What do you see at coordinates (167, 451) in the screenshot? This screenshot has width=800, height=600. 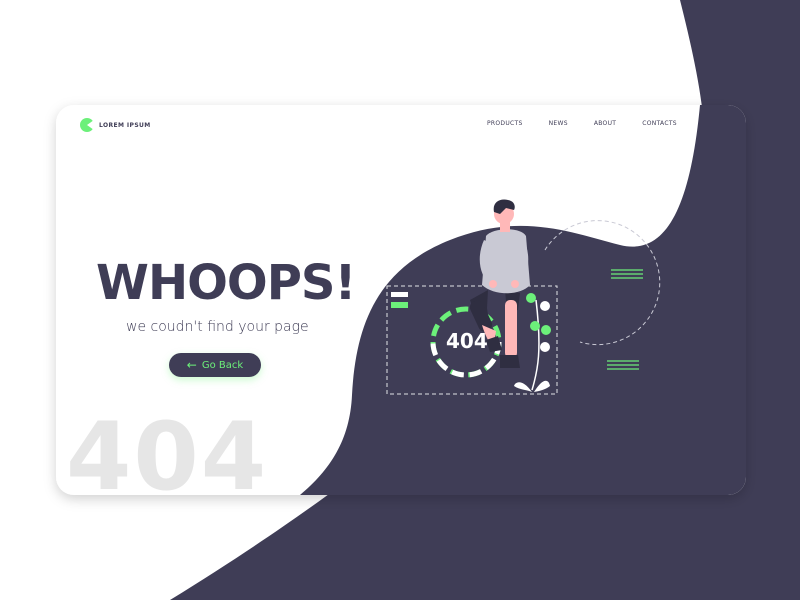 I see `background-404-number: 404` at bounding box center [167, 451].